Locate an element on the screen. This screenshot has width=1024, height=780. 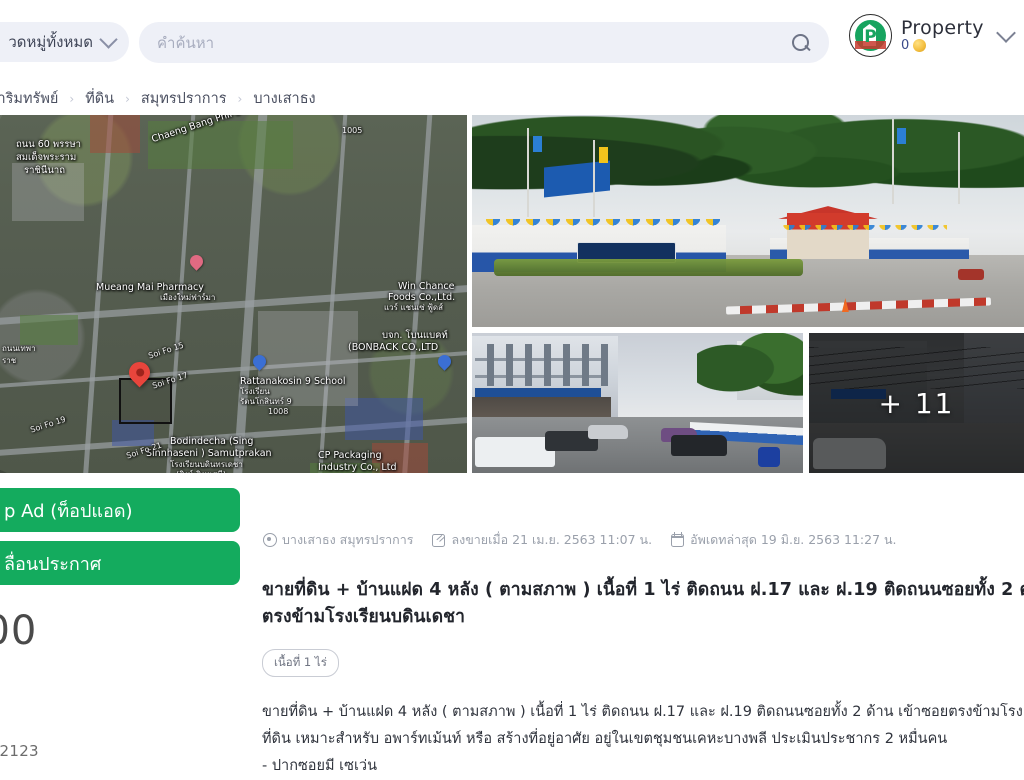
map-label: Industry Co., Ltd is located at coordinates (357, 467).